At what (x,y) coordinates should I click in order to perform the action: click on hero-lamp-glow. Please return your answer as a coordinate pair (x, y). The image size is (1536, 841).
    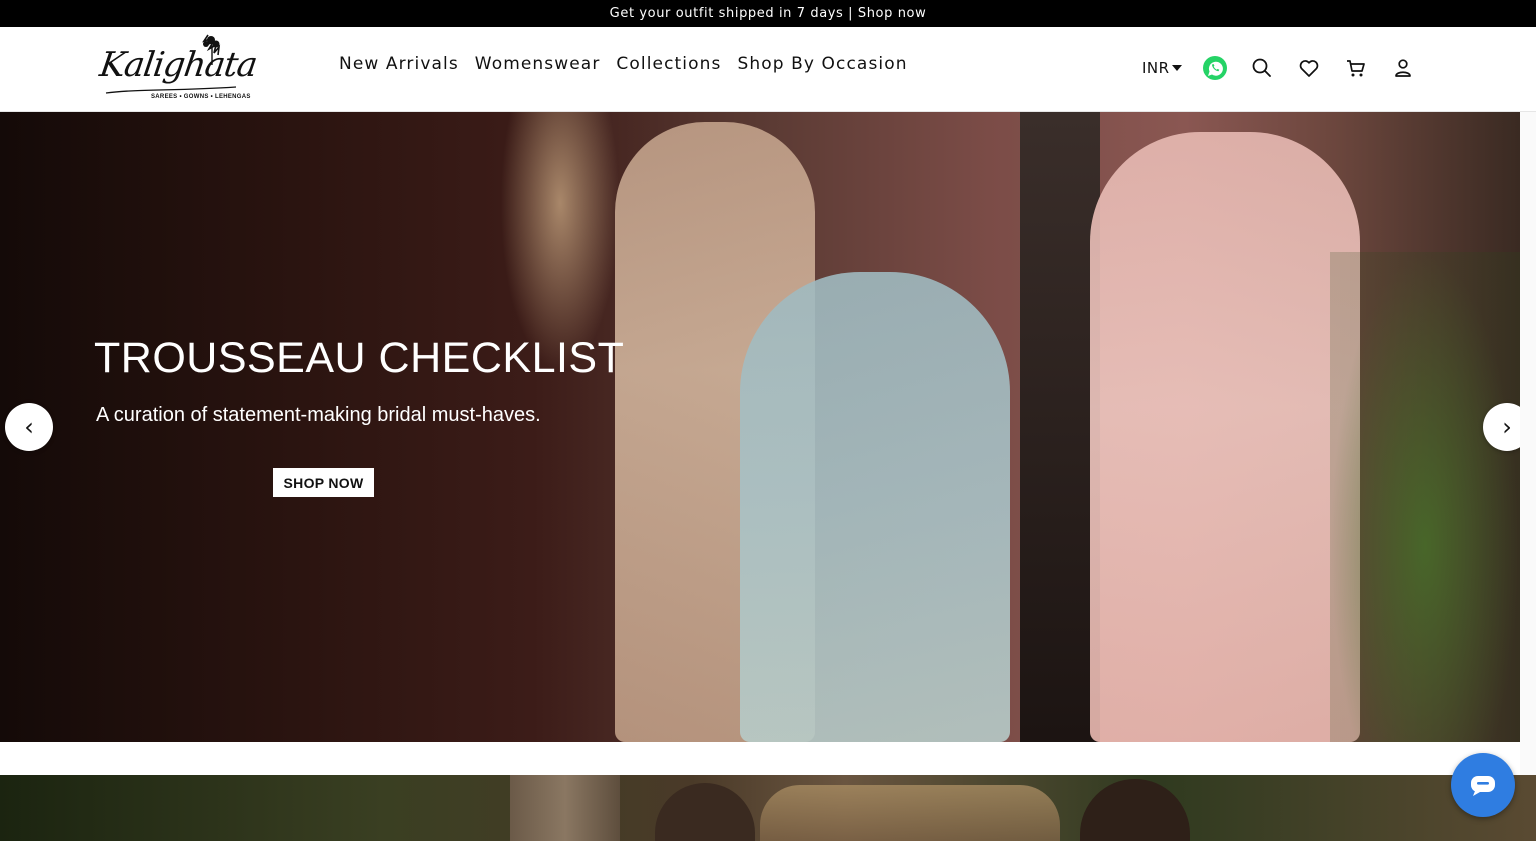
    Looking at the image, I should click on (560, 242).